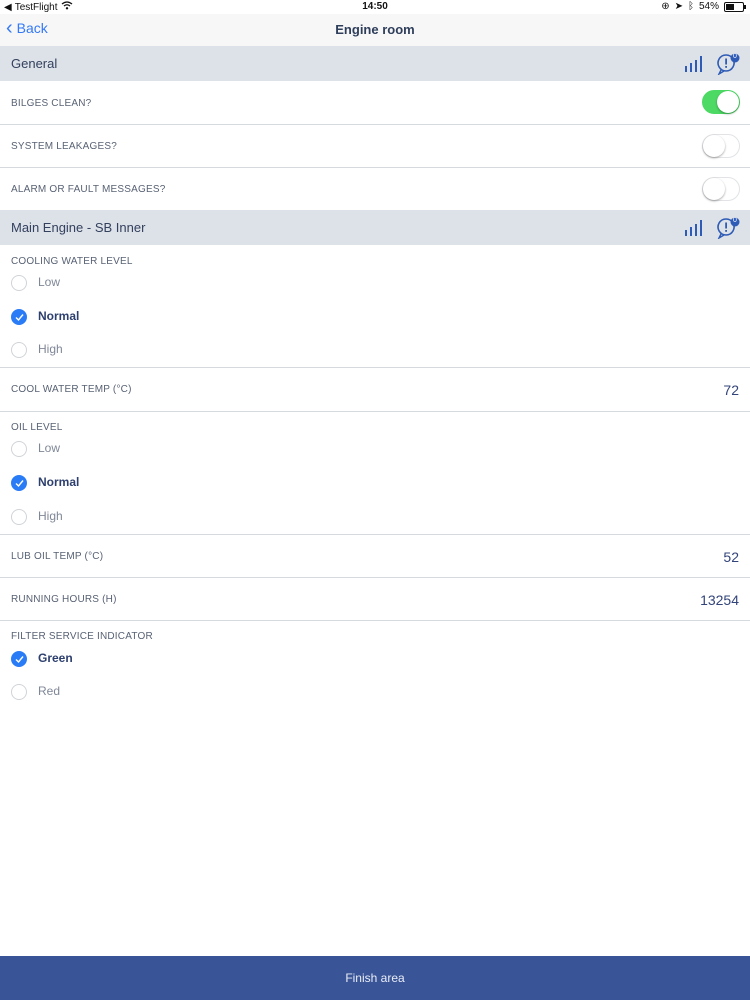 The width and height of the screenshot is (750, 1000). What do you see at coordinates (49, 691) in the screenshot?
I see `radio-label: Red` at bounding box center [49, 691].